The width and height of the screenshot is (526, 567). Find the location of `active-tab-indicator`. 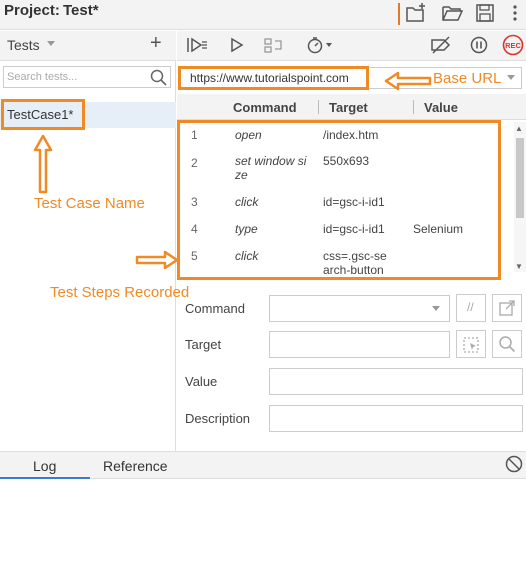

active-tab-indicator is located at coordinates (45, 478).